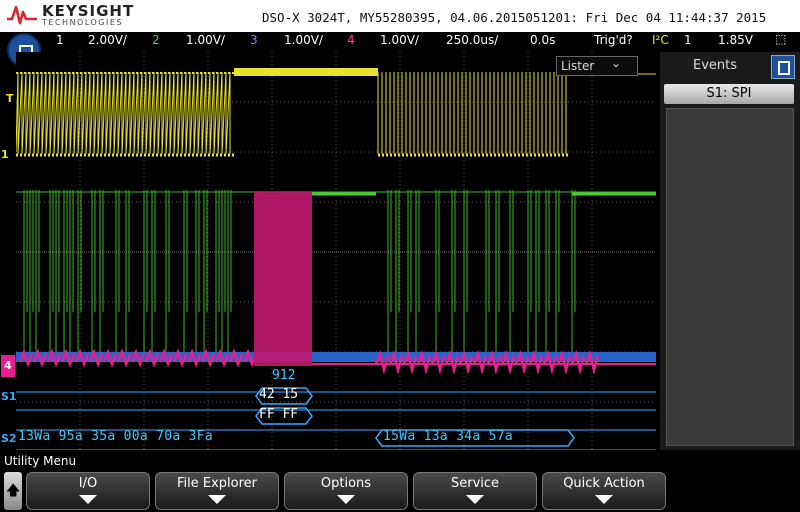 Image resolution: width=800 pixels, height=512 pixels. Describe the element at coordinates (783, 67) in the screenshot. I see `events-panel-icon` at that location.